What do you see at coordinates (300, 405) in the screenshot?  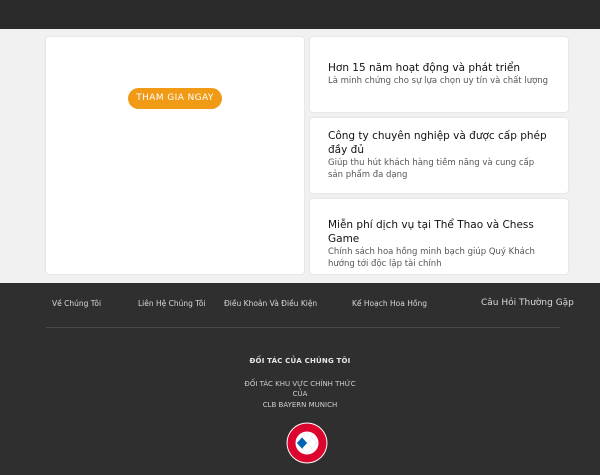 I see `partner-line: CLB BAYERN MUNICH` at bounding box center [300, 405].